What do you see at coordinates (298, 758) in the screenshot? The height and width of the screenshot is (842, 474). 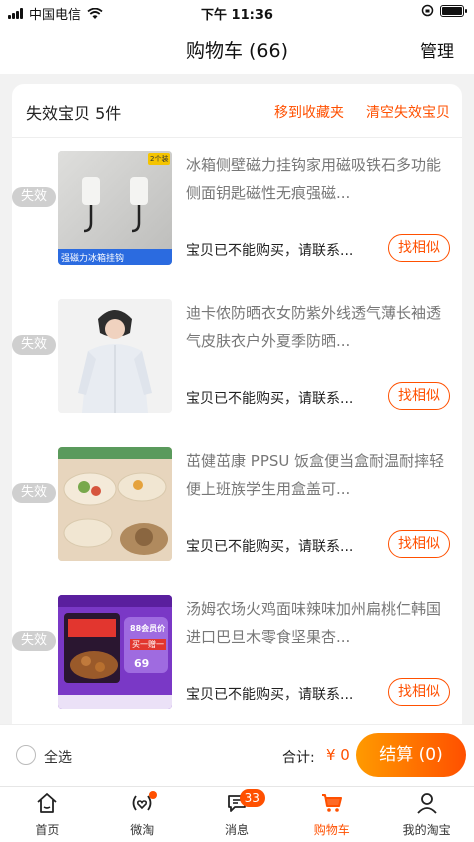 I see `total-label: 合计:` at bounding box center [298, 758].